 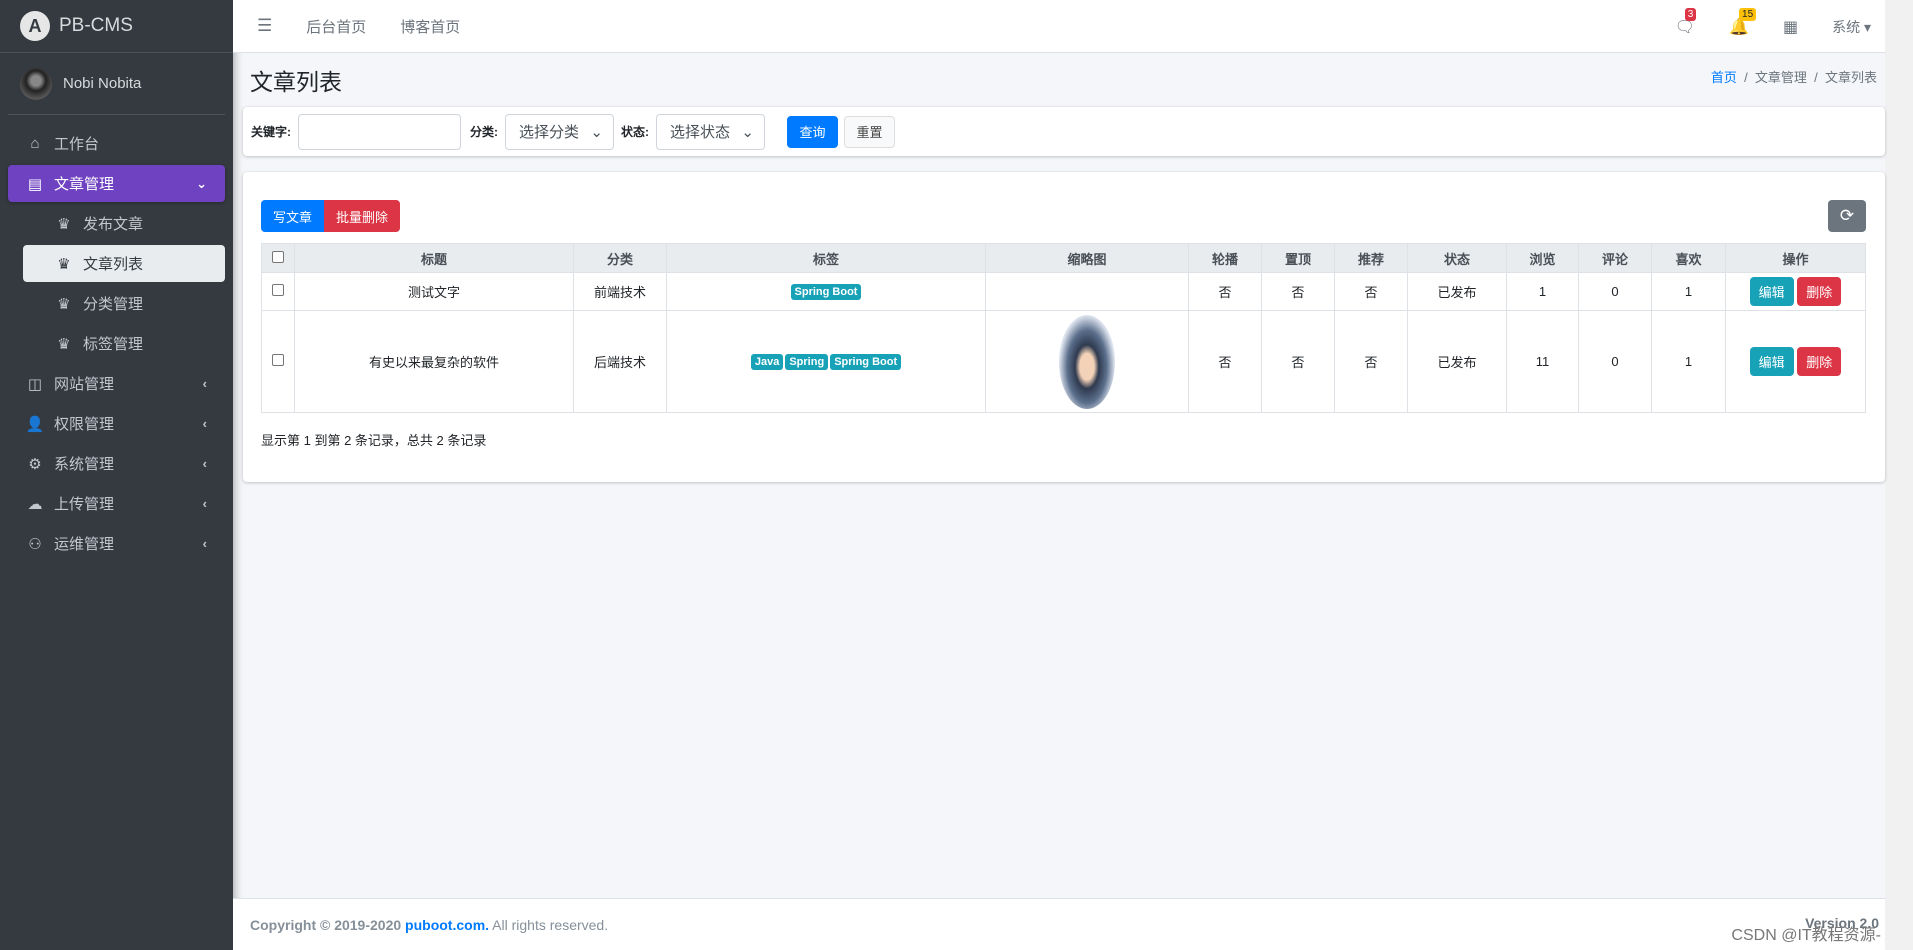 I want to click on col-category: 分类, so click(x=620, y=258).